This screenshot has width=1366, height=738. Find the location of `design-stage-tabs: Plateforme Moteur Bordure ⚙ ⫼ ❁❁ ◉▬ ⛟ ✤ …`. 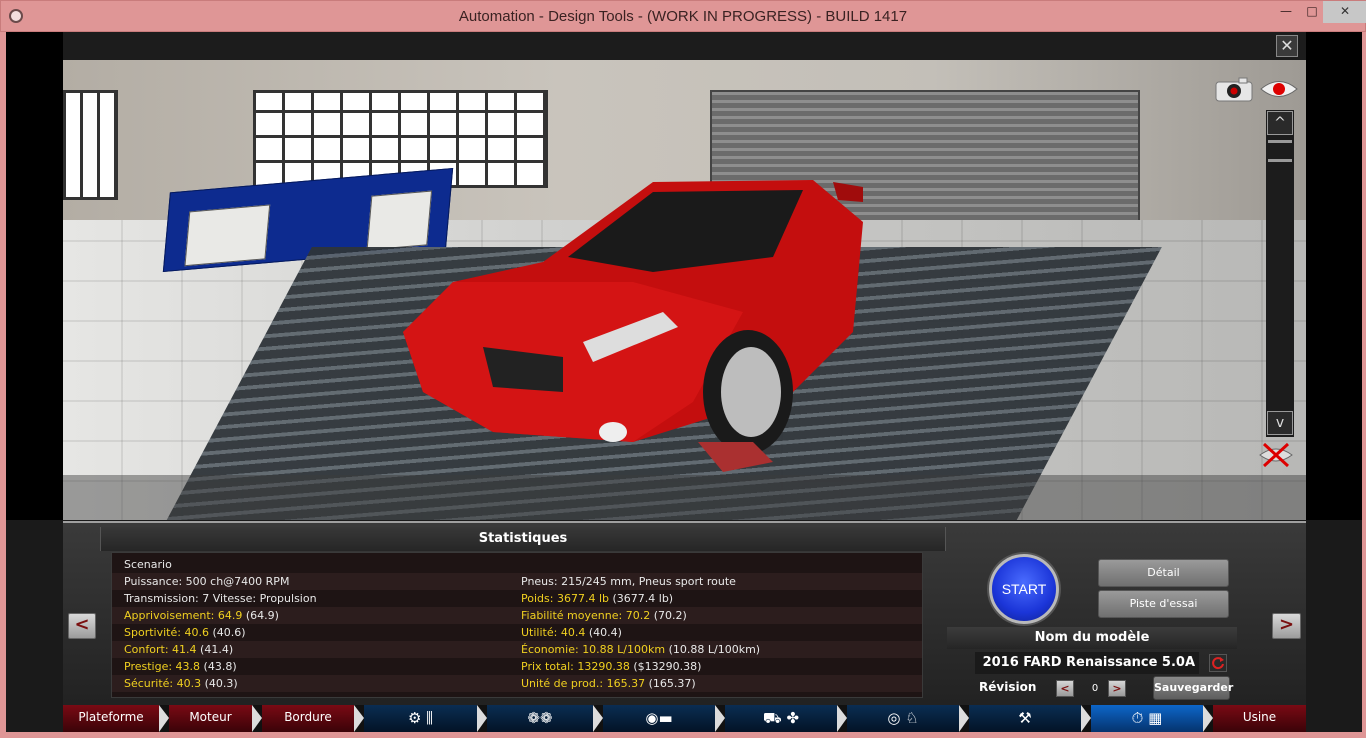

design-stage-tabs: Plateforme Moteur Bordure ⚙ ⫼ ❁❁ ◉▬ ⛟ ✤ … is located at coordinates (684, 718).